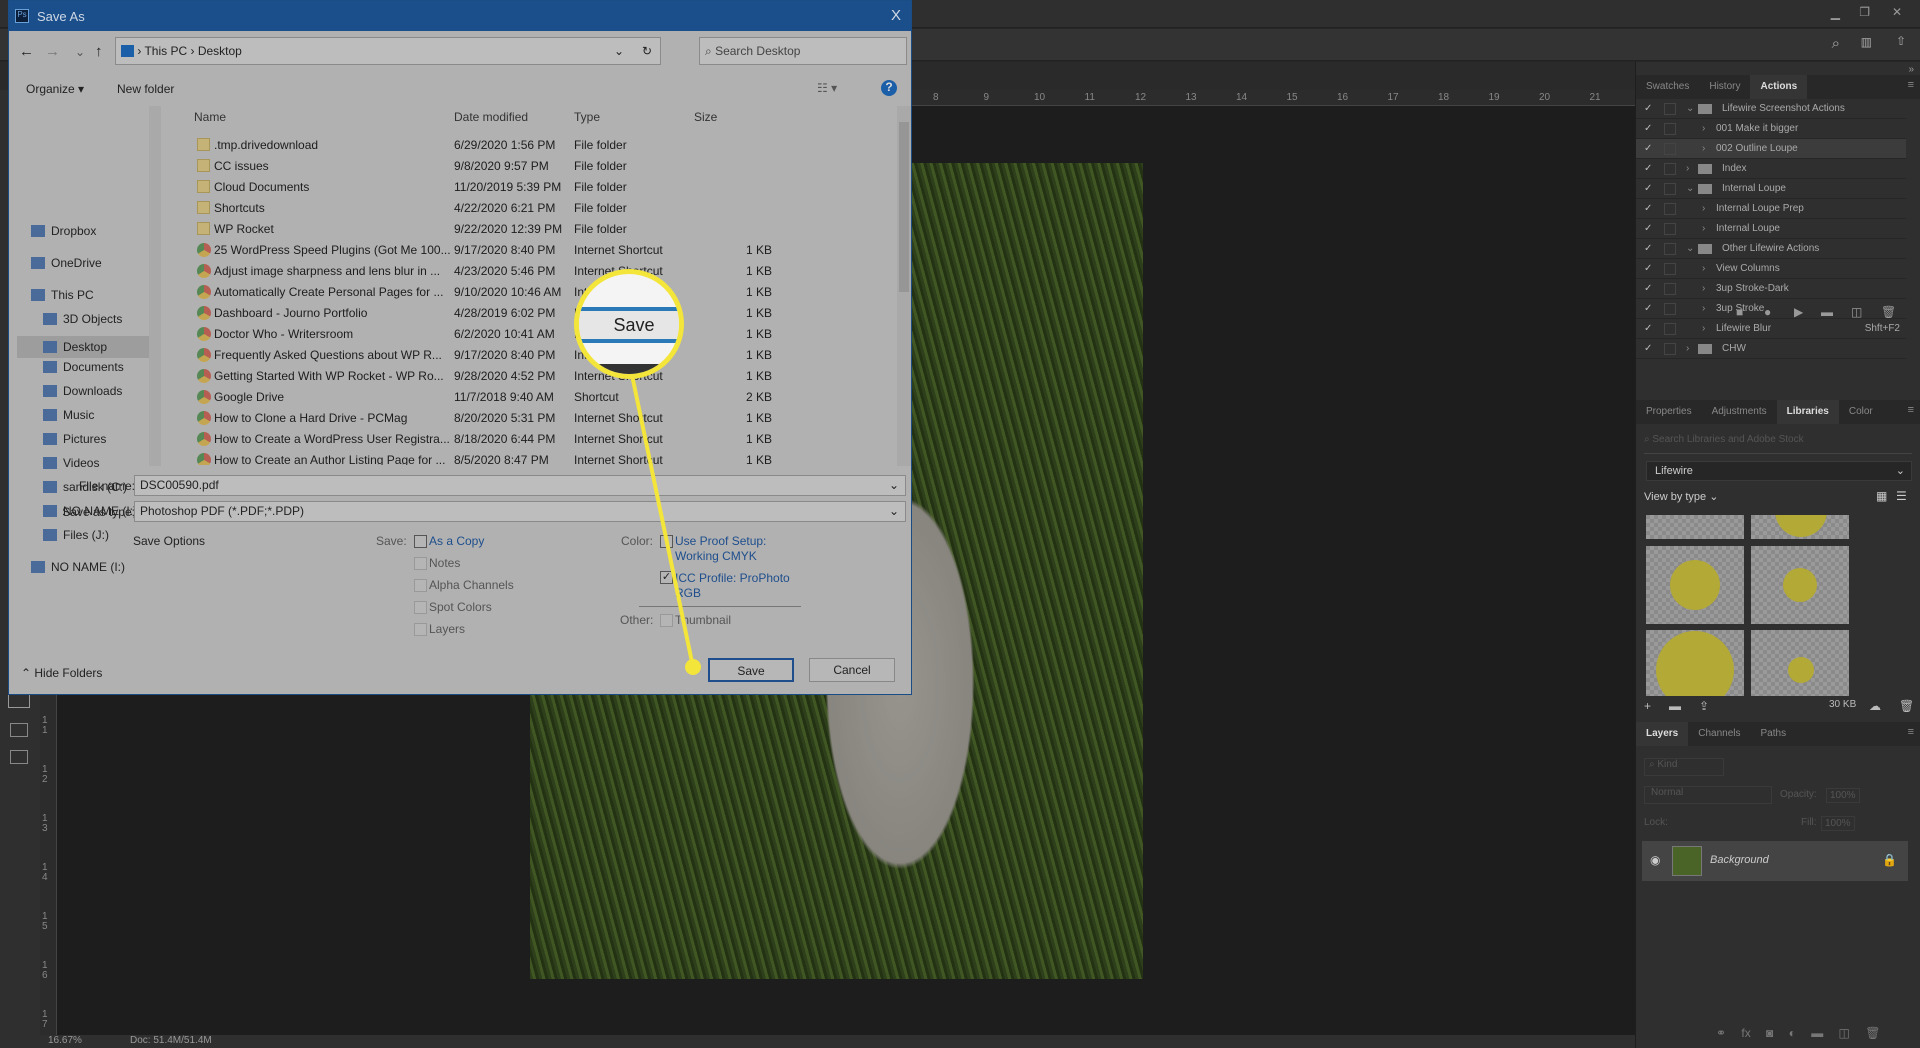 Image resolution: width=1920 pixels, height=1048 pixels. What do you see at coordinates (1771, 229) in the screenshot?
I see `action-item: ✓ › Internal Loupe` at bounding box center [1771, 229].